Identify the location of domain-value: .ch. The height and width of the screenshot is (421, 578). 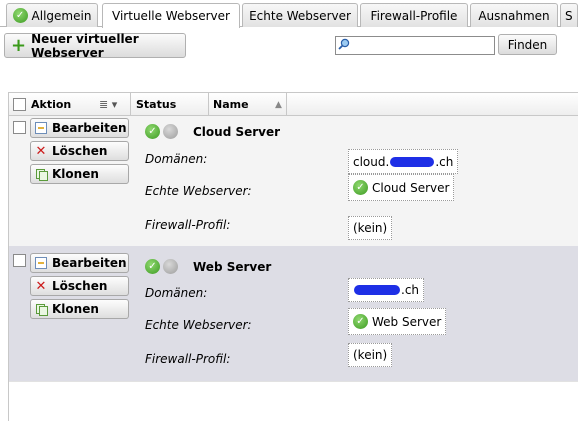
(386, 290).